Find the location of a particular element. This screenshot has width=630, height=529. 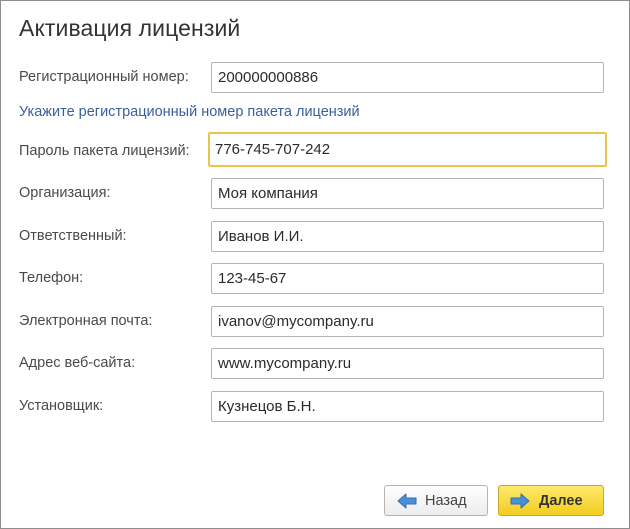

responsible-input is located at coordinates (407, 236).